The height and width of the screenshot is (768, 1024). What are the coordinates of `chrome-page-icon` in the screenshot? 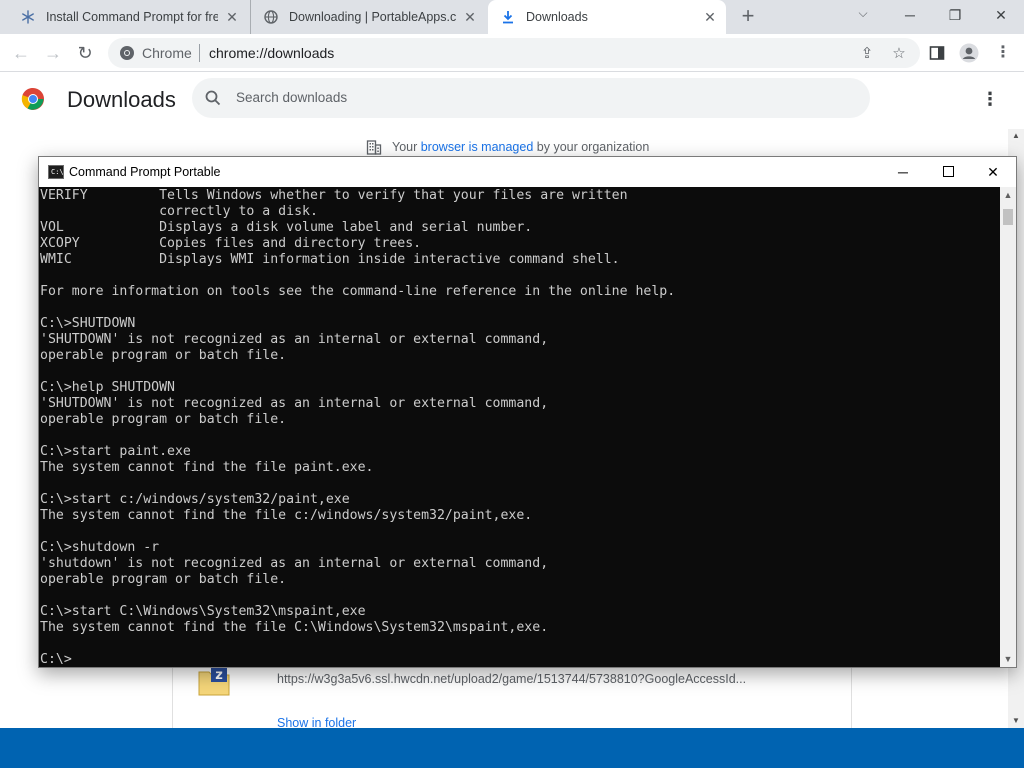 It's located at (127, 53).